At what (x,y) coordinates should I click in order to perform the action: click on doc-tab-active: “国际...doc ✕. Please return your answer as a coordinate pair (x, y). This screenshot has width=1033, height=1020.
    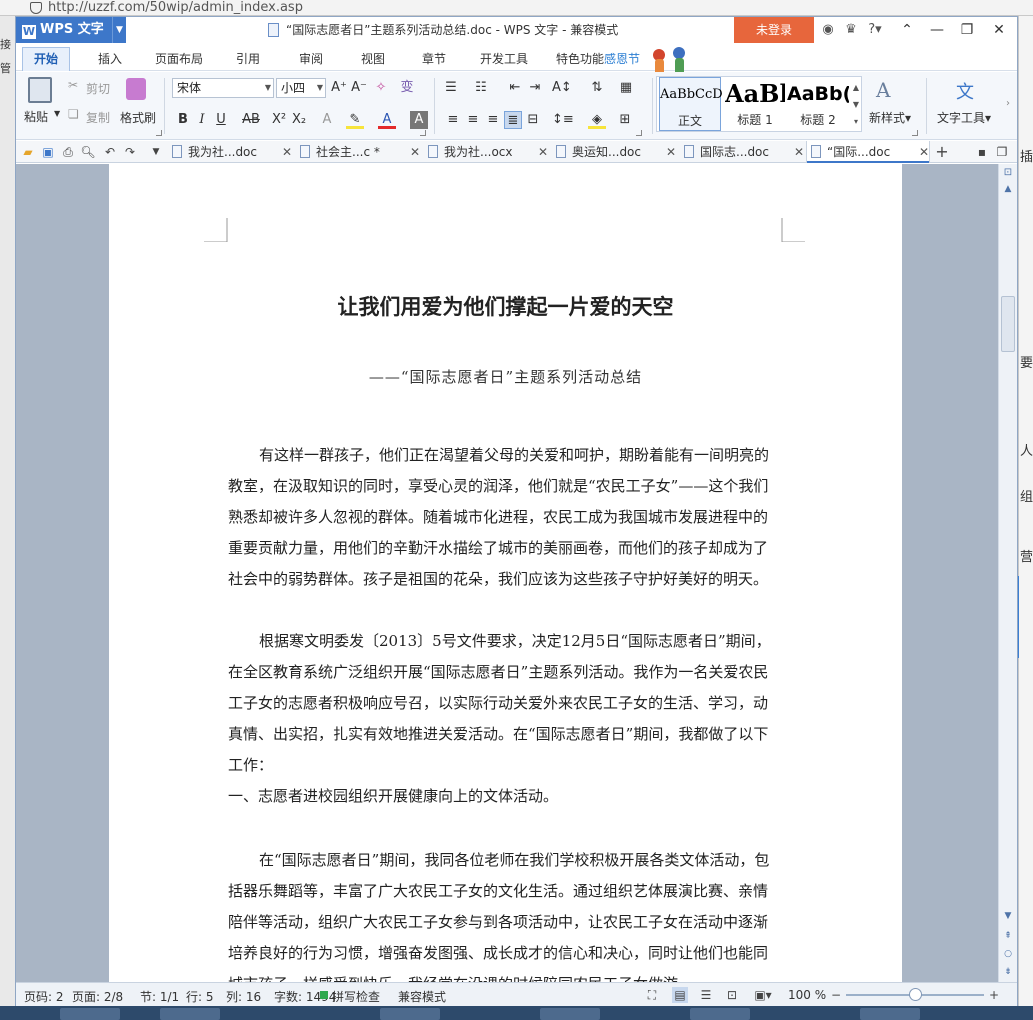
    Looking at the image, I should click on (868, 152).